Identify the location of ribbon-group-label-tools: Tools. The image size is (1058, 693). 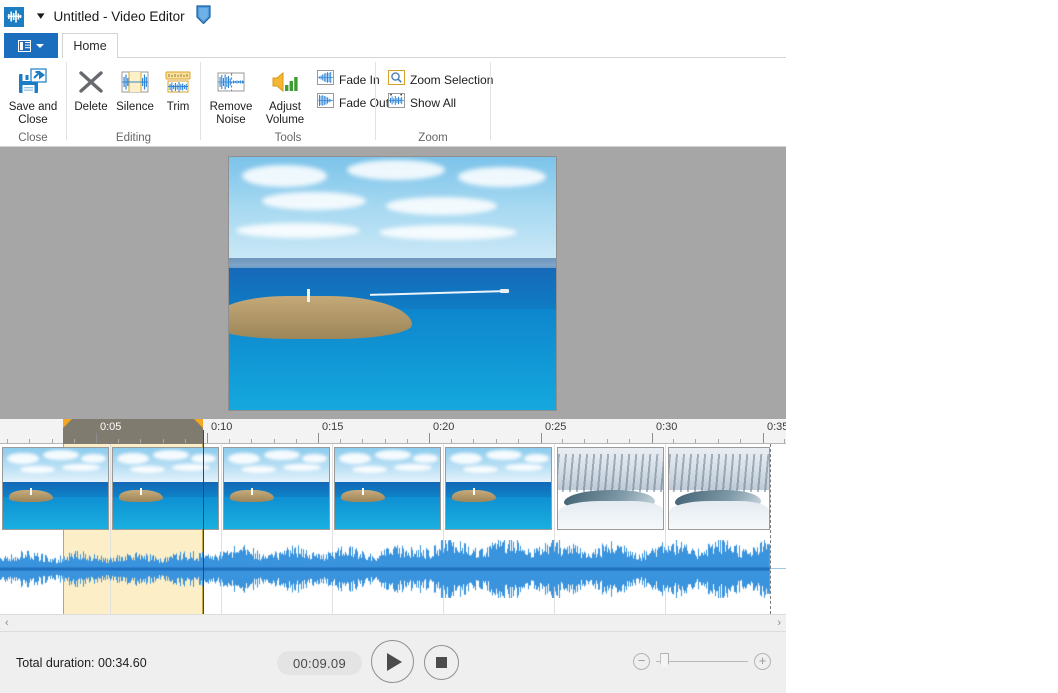
(288, 137).